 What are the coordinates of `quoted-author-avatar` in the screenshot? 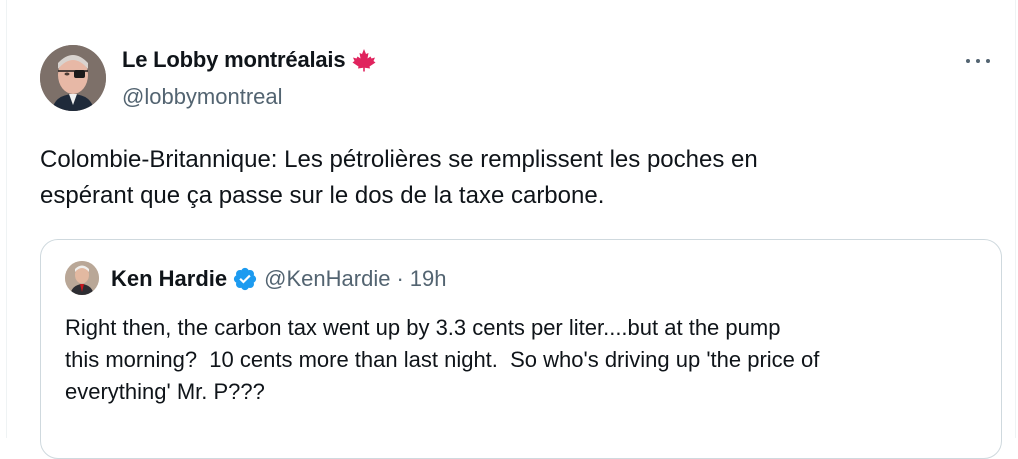 It's located at (82, 278).